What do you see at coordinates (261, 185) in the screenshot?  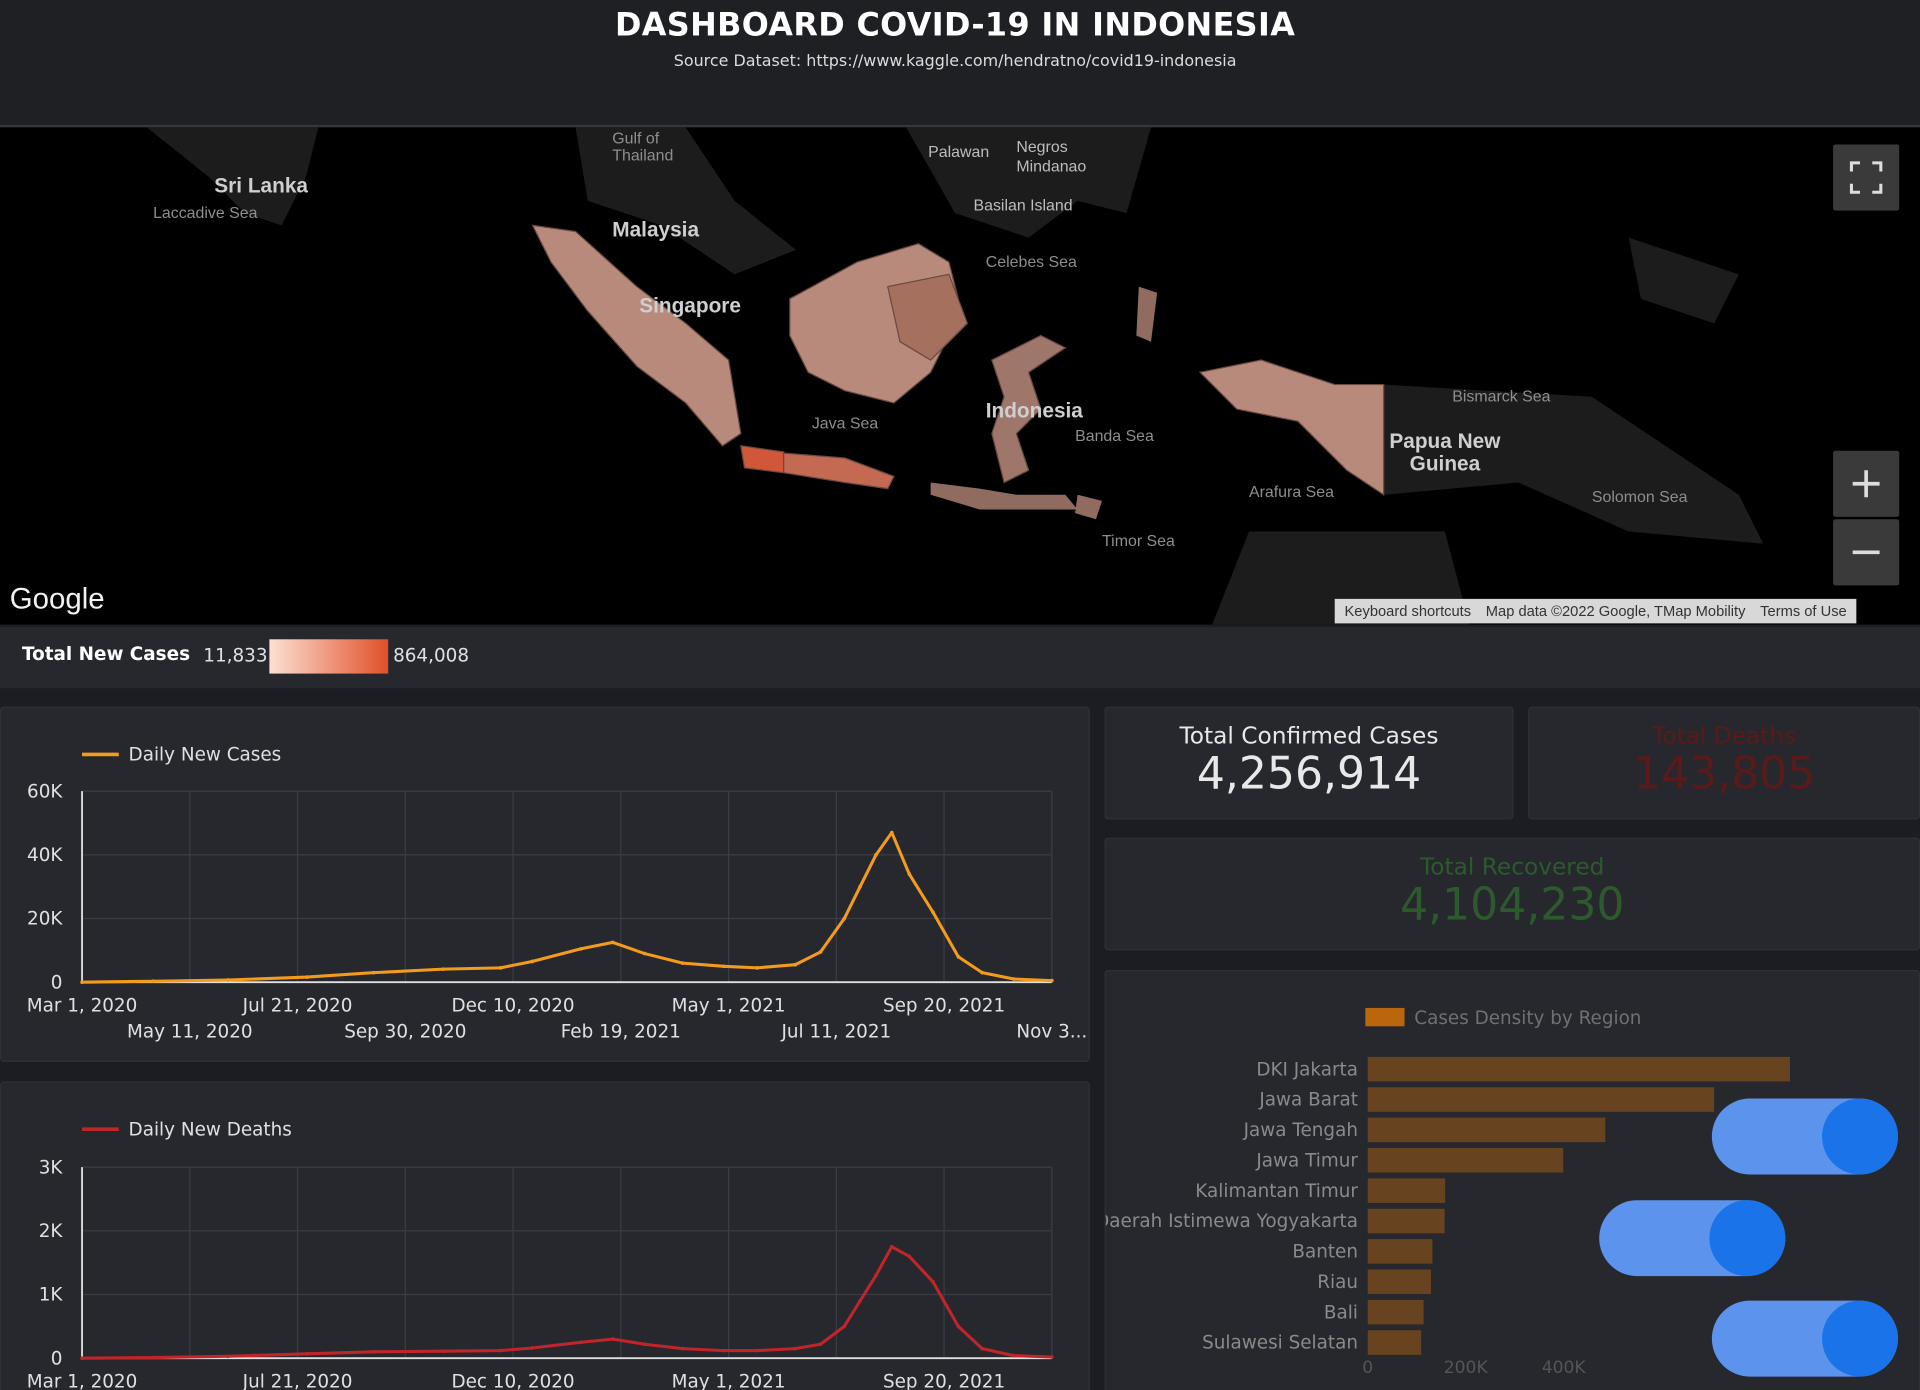 I see `map-label-sri-lanka: Sri Lanka` at bounding box center [261, 185].